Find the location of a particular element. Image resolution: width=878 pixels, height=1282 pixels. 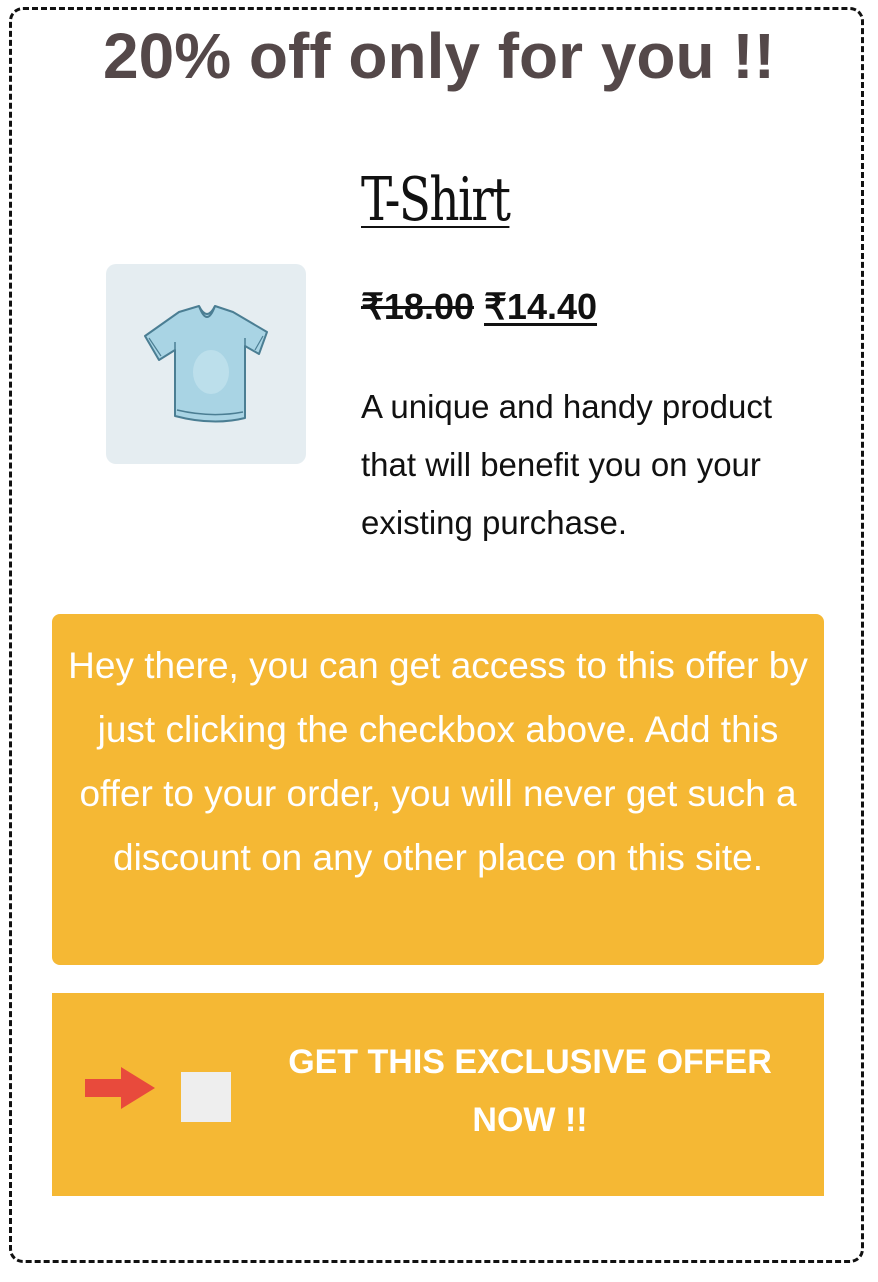

tshirt-icon is located at coordinates (206, 364).